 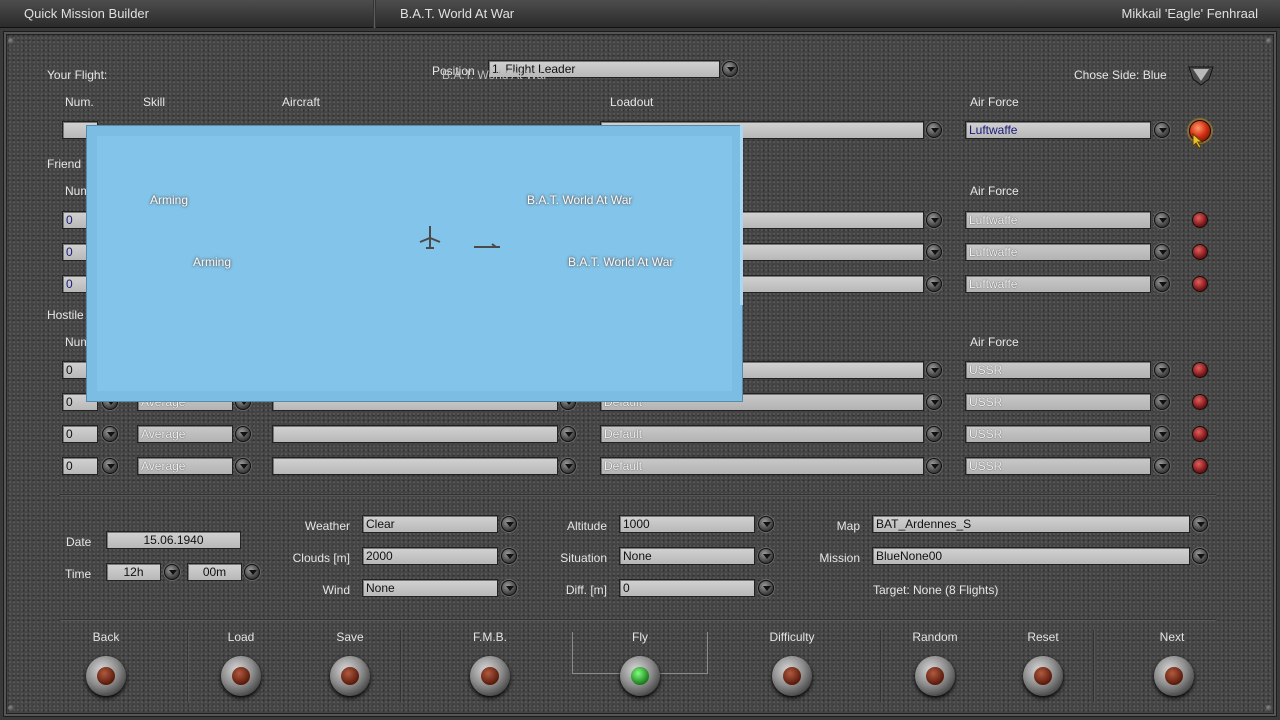 I want to click on situation-dropdown-icon, so click(x=766, y=556).